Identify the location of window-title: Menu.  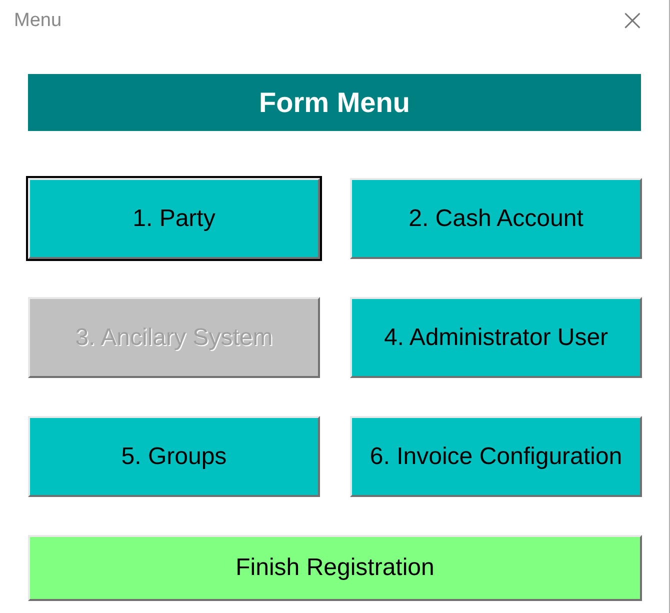
(38, 21).